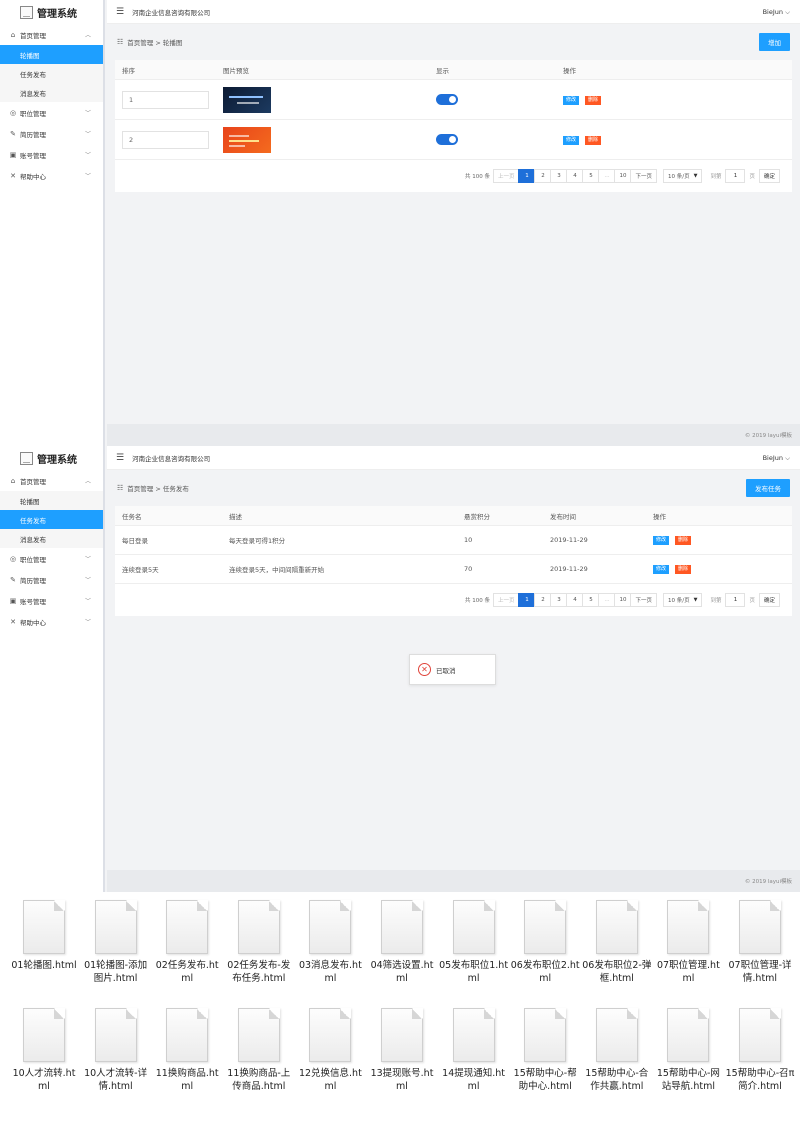 This screenshot has height=1128, width=800. What do you see at coordinates (569, 540) in the screenshot?
I see `task-date: 2019-11-29` at bounding box center [569, 540].